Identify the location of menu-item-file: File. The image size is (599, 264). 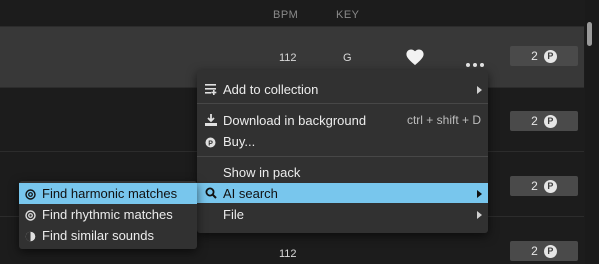
(342, 214).